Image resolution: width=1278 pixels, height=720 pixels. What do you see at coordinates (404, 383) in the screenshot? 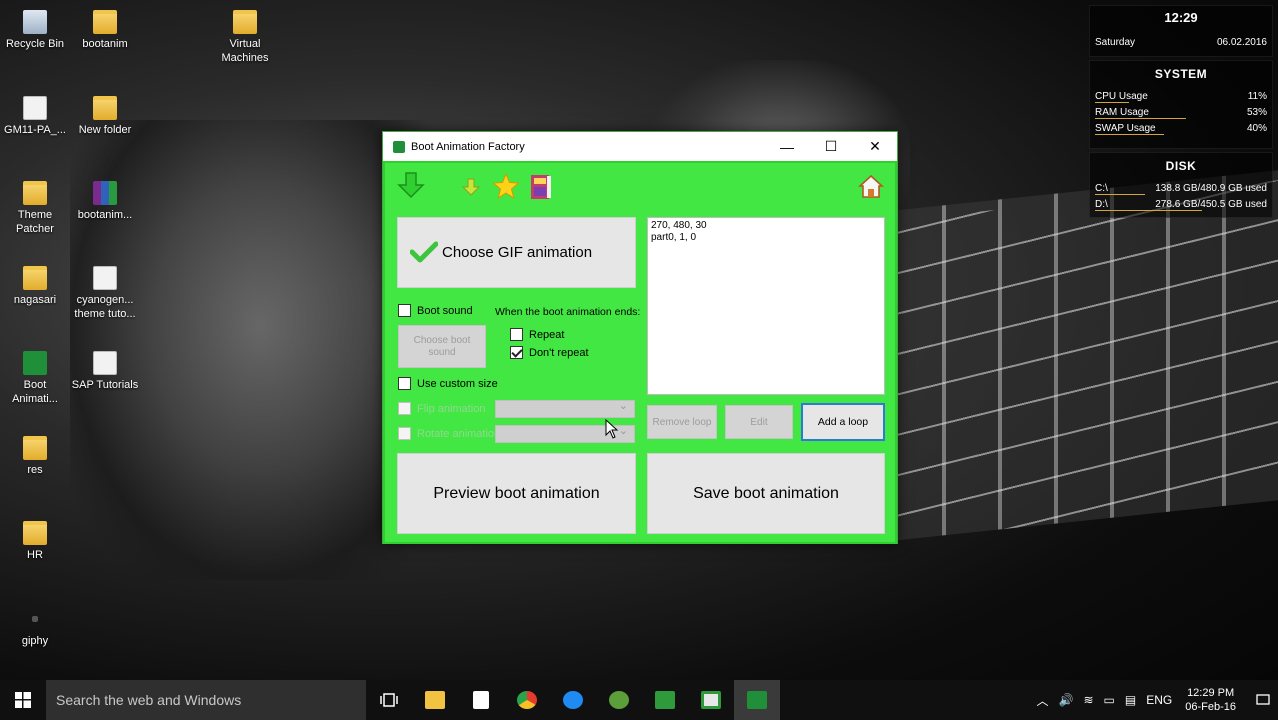
I see `custom-size-checkbox` at bounding box center [404, 383].